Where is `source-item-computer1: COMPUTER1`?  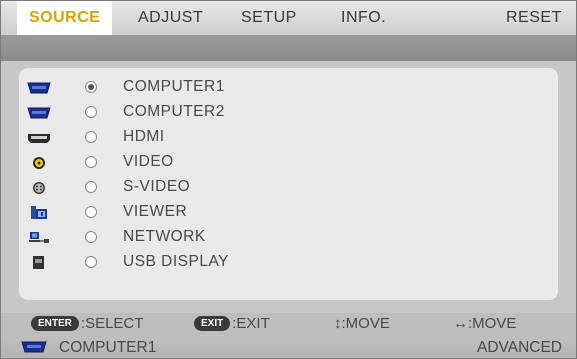 source-item-computer1: COMPUTER1 is located at coordinates (288, 88).